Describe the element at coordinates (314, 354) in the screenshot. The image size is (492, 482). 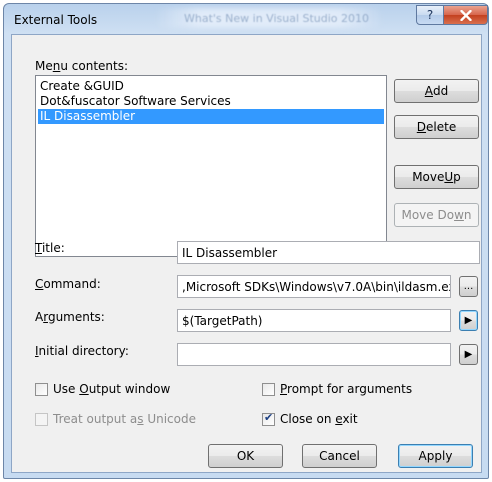
I see `initial-directory-field` at that location.